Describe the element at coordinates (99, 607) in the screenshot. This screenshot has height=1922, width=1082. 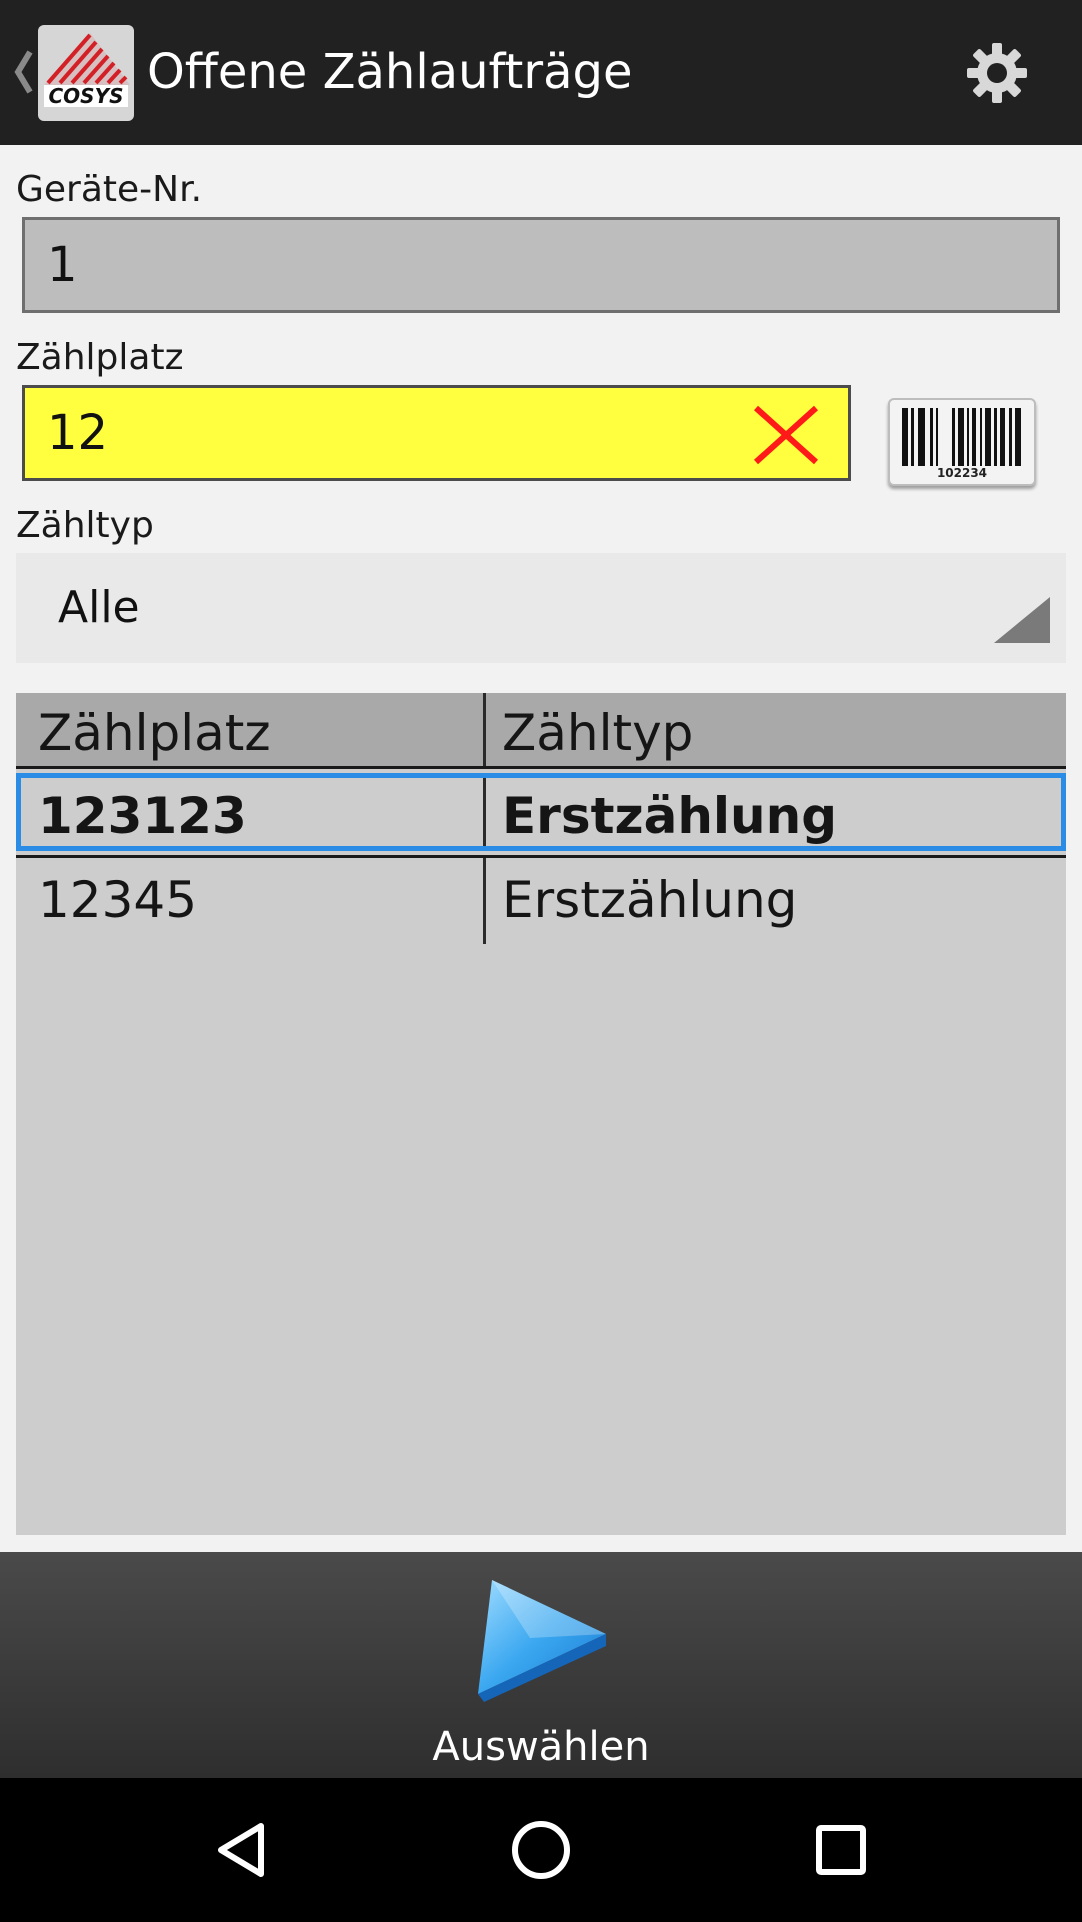
I see `count-type-selected: Alle` at that location.